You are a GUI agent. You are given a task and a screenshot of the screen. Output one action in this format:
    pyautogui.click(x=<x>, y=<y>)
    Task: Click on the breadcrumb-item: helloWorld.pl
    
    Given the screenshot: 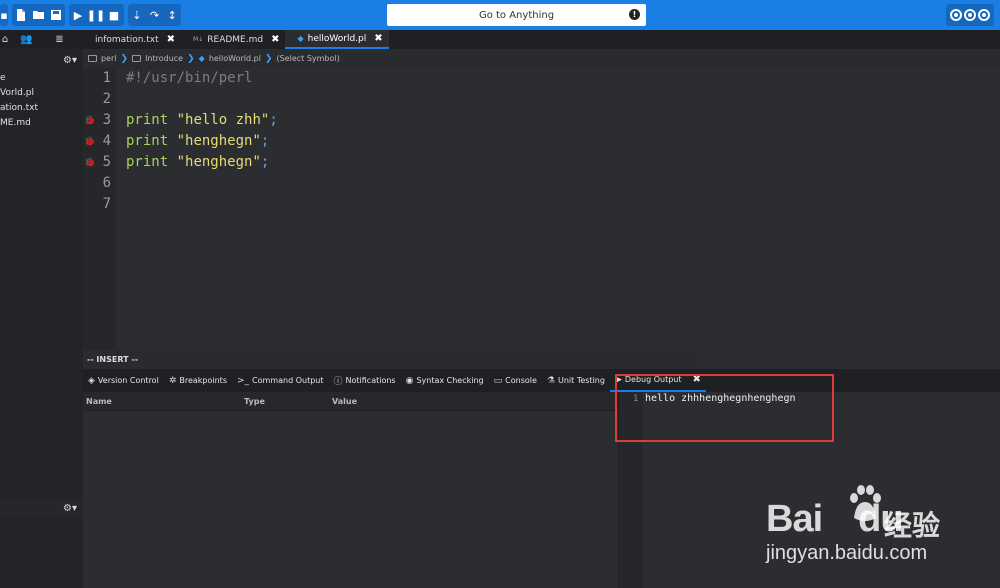 What is the action you would take?
    pyautogui.click(x=235, y=58)
    